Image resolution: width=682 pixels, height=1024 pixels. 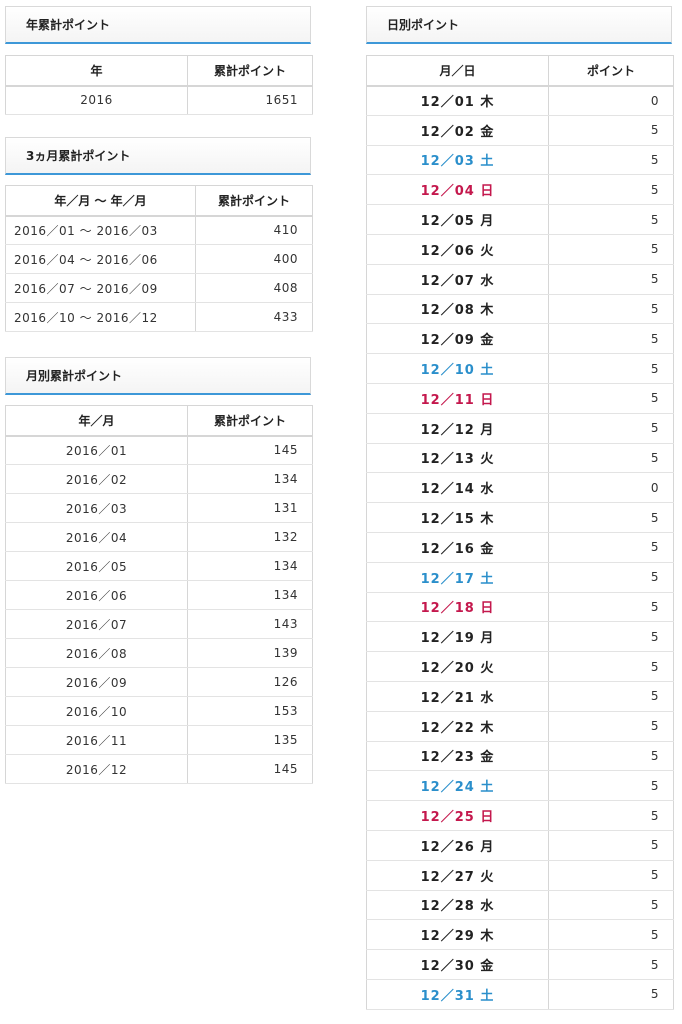 What do you see at coordinates (520, 875) in the screenshot?
I see `table-row: 12／27 火5` at bounding box center [520, 875].